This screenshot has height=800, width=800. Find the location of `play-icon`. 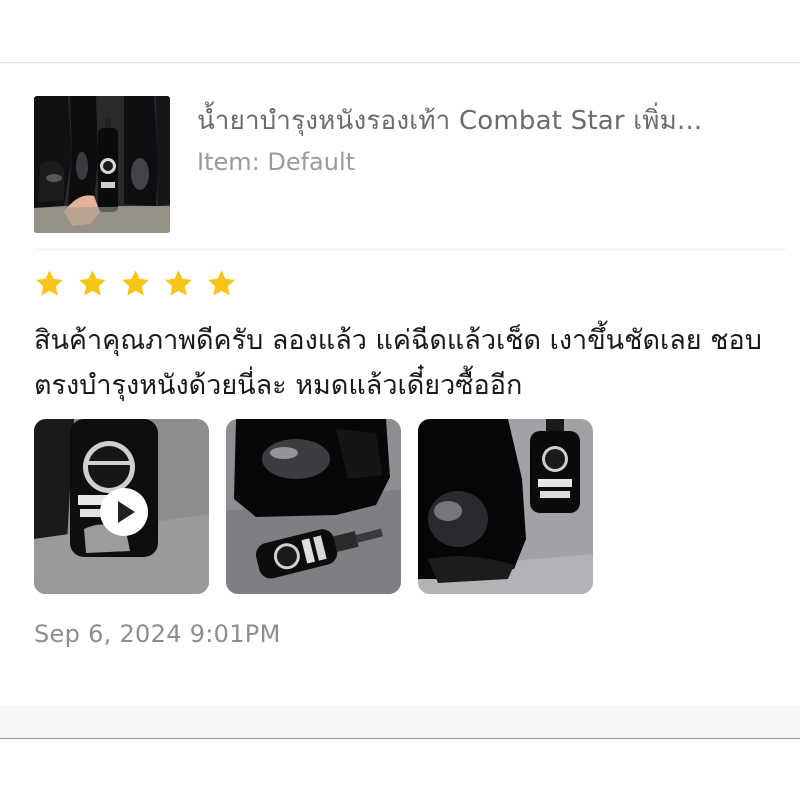

play-icon is located at coordinates (124, 512).